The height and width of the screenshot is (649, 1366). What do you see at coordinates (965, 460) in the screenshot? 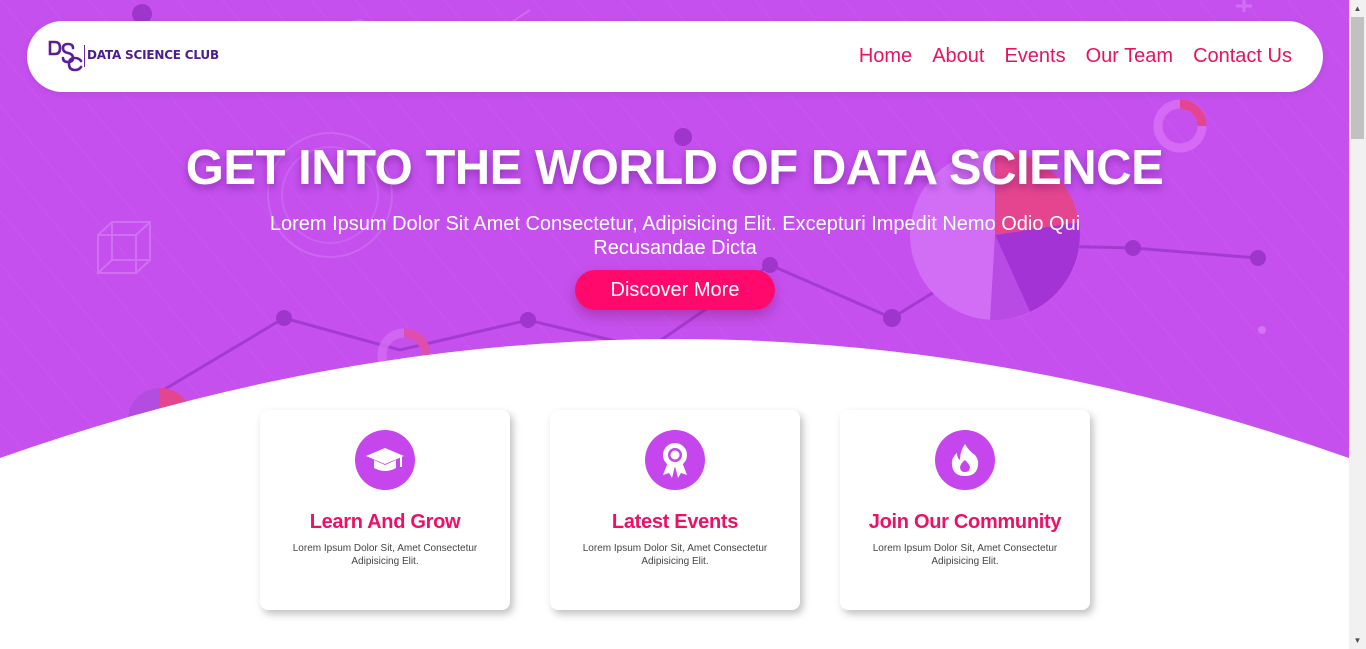
I see `fire-icon` at bounding box center [965, 460].